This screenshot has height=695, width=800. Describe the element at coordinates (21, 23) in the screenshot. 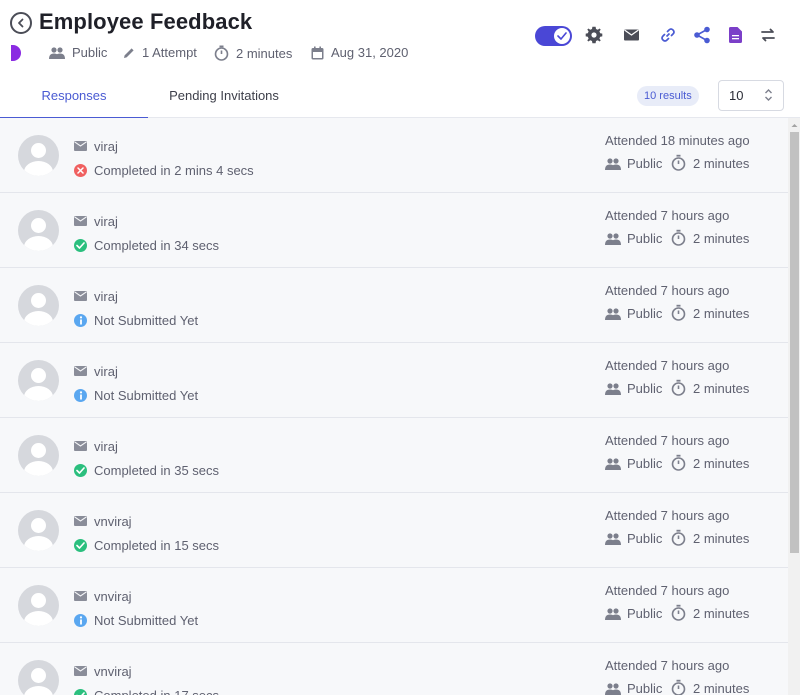

I see `back-icon` at that location.